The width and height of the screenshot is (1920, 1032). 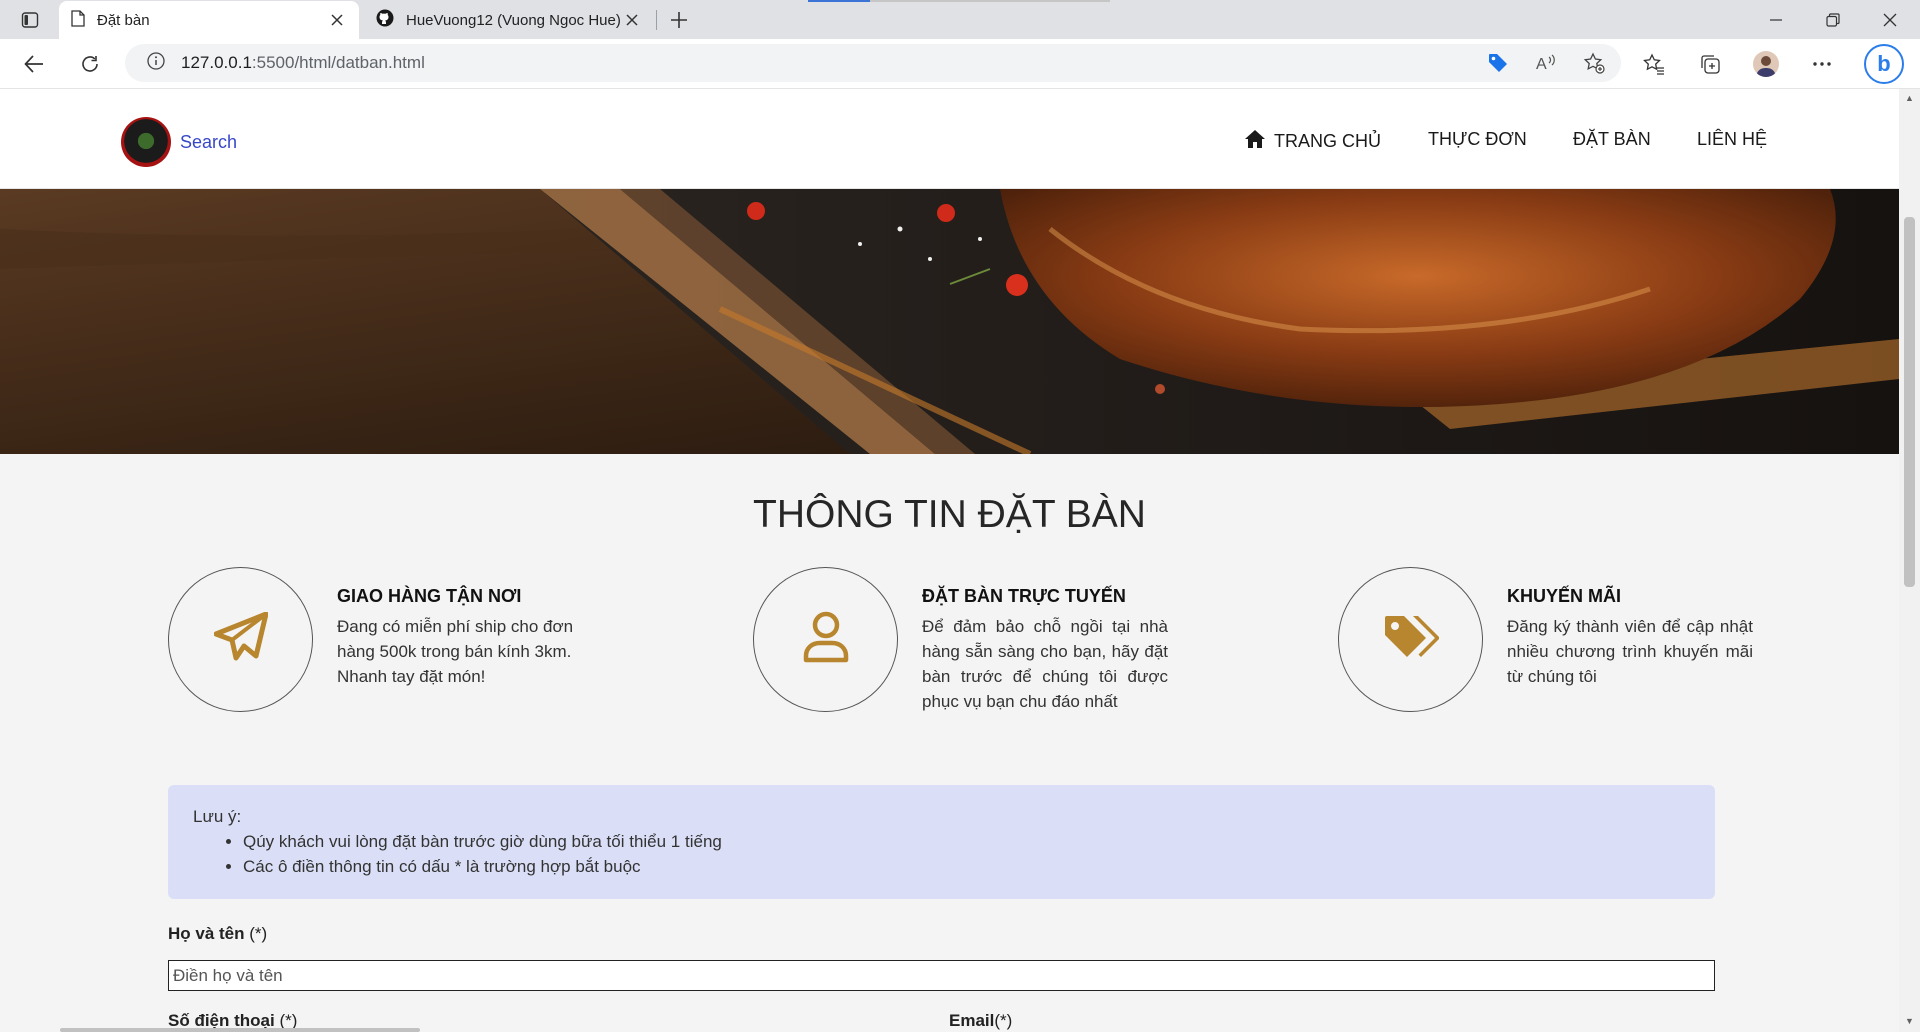 What do you see at coordinates (679, 20) in the screenshot?
I see `new-tab-icon` at bounding box center [679, 20].